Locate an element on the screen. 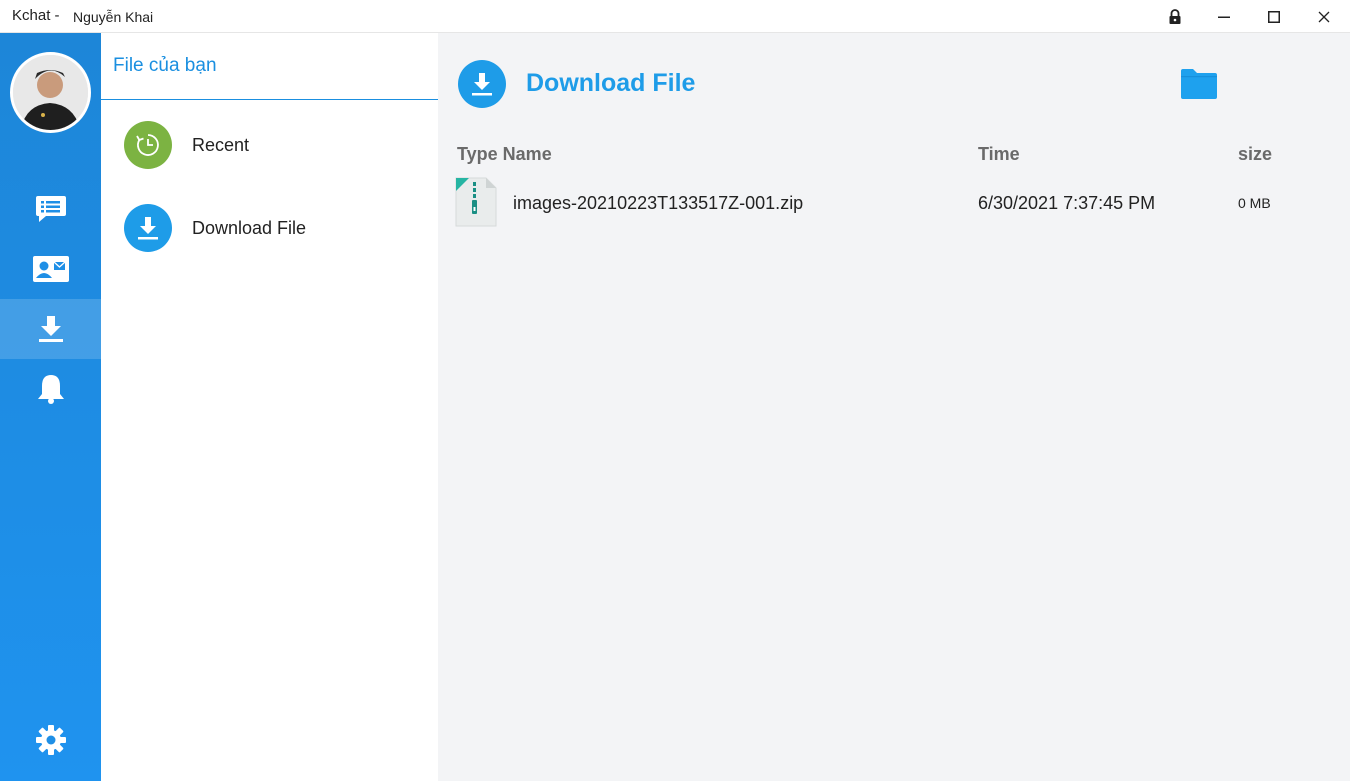 This screenshot has height=781, width=1350. maximize-icon is located at coordinates (1274, 16).